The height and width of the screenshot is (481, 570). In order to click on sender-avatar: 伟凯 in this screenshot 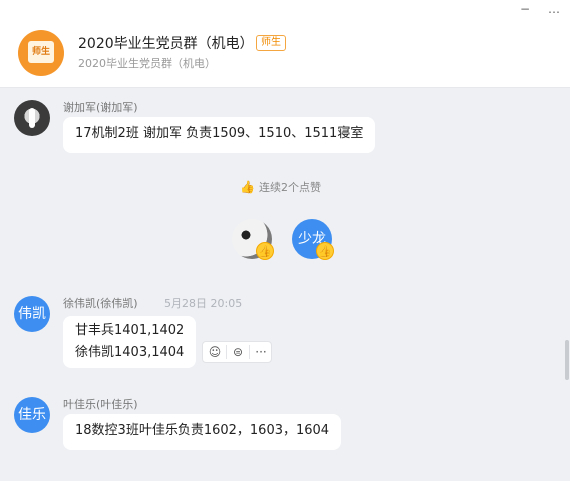, I will do `click(32, 314)`.